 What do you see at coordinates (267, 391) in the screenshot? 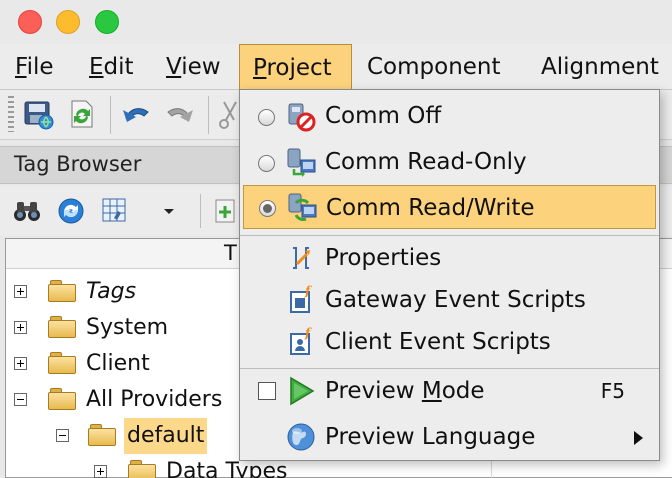
I see `checkbox` at bounding box center [267, 391].